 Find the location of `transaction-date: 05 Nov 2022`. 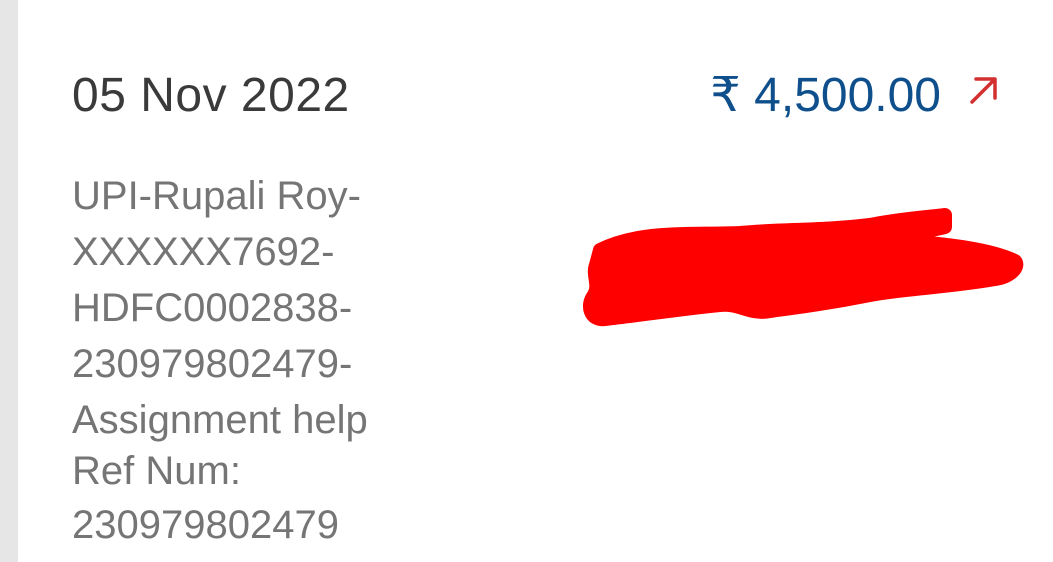

transaction-date: 05 Nov 2022 is located at coordinates (211, 95).